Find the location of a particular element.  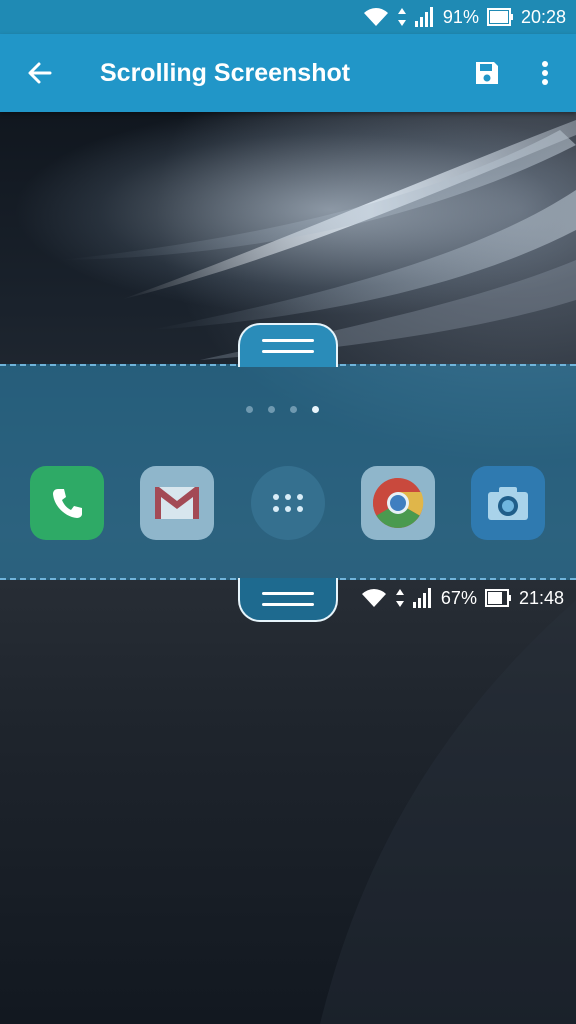

chrome-app is located at coordinates (398, 503).